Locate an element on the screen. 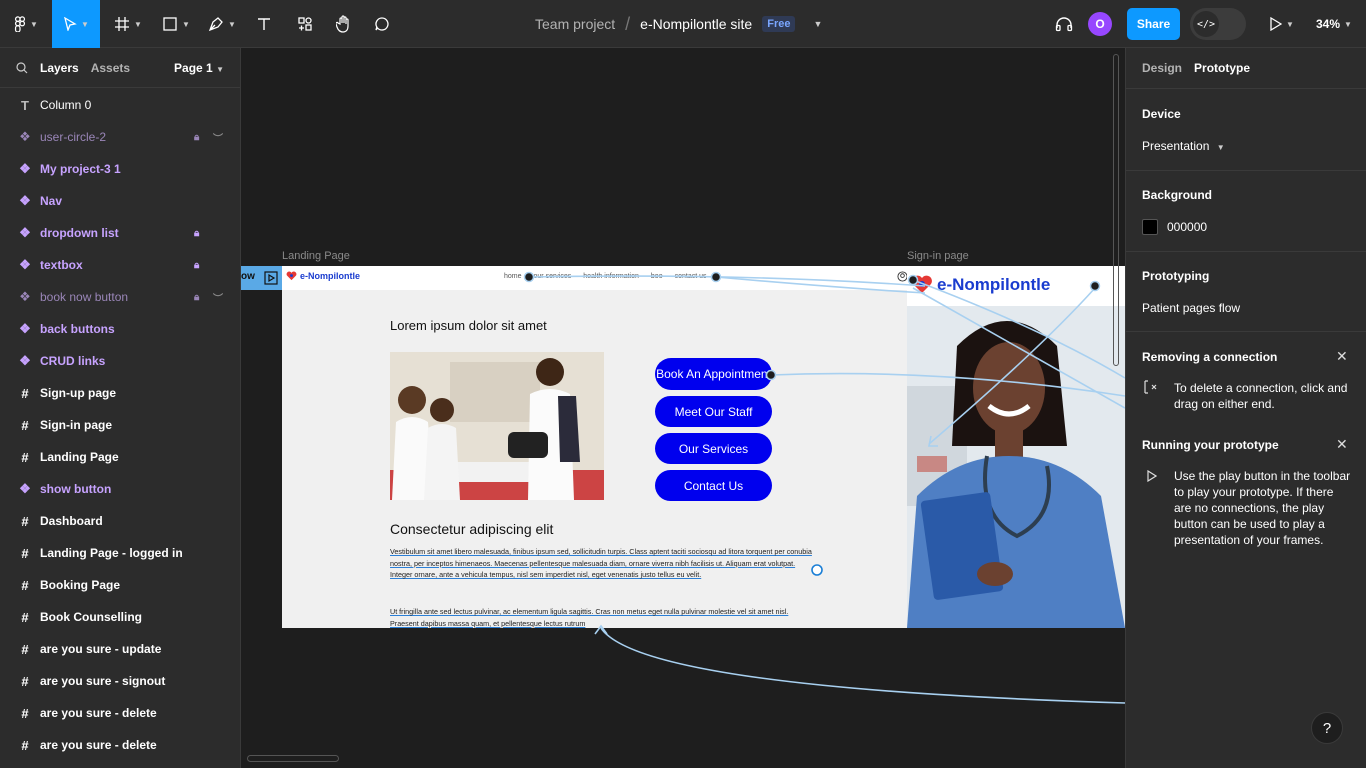 The image size is (1366, 768). layer-item: ❖ user-circle-2 🔒︎ ︶ is located at coordinates (120, 137).